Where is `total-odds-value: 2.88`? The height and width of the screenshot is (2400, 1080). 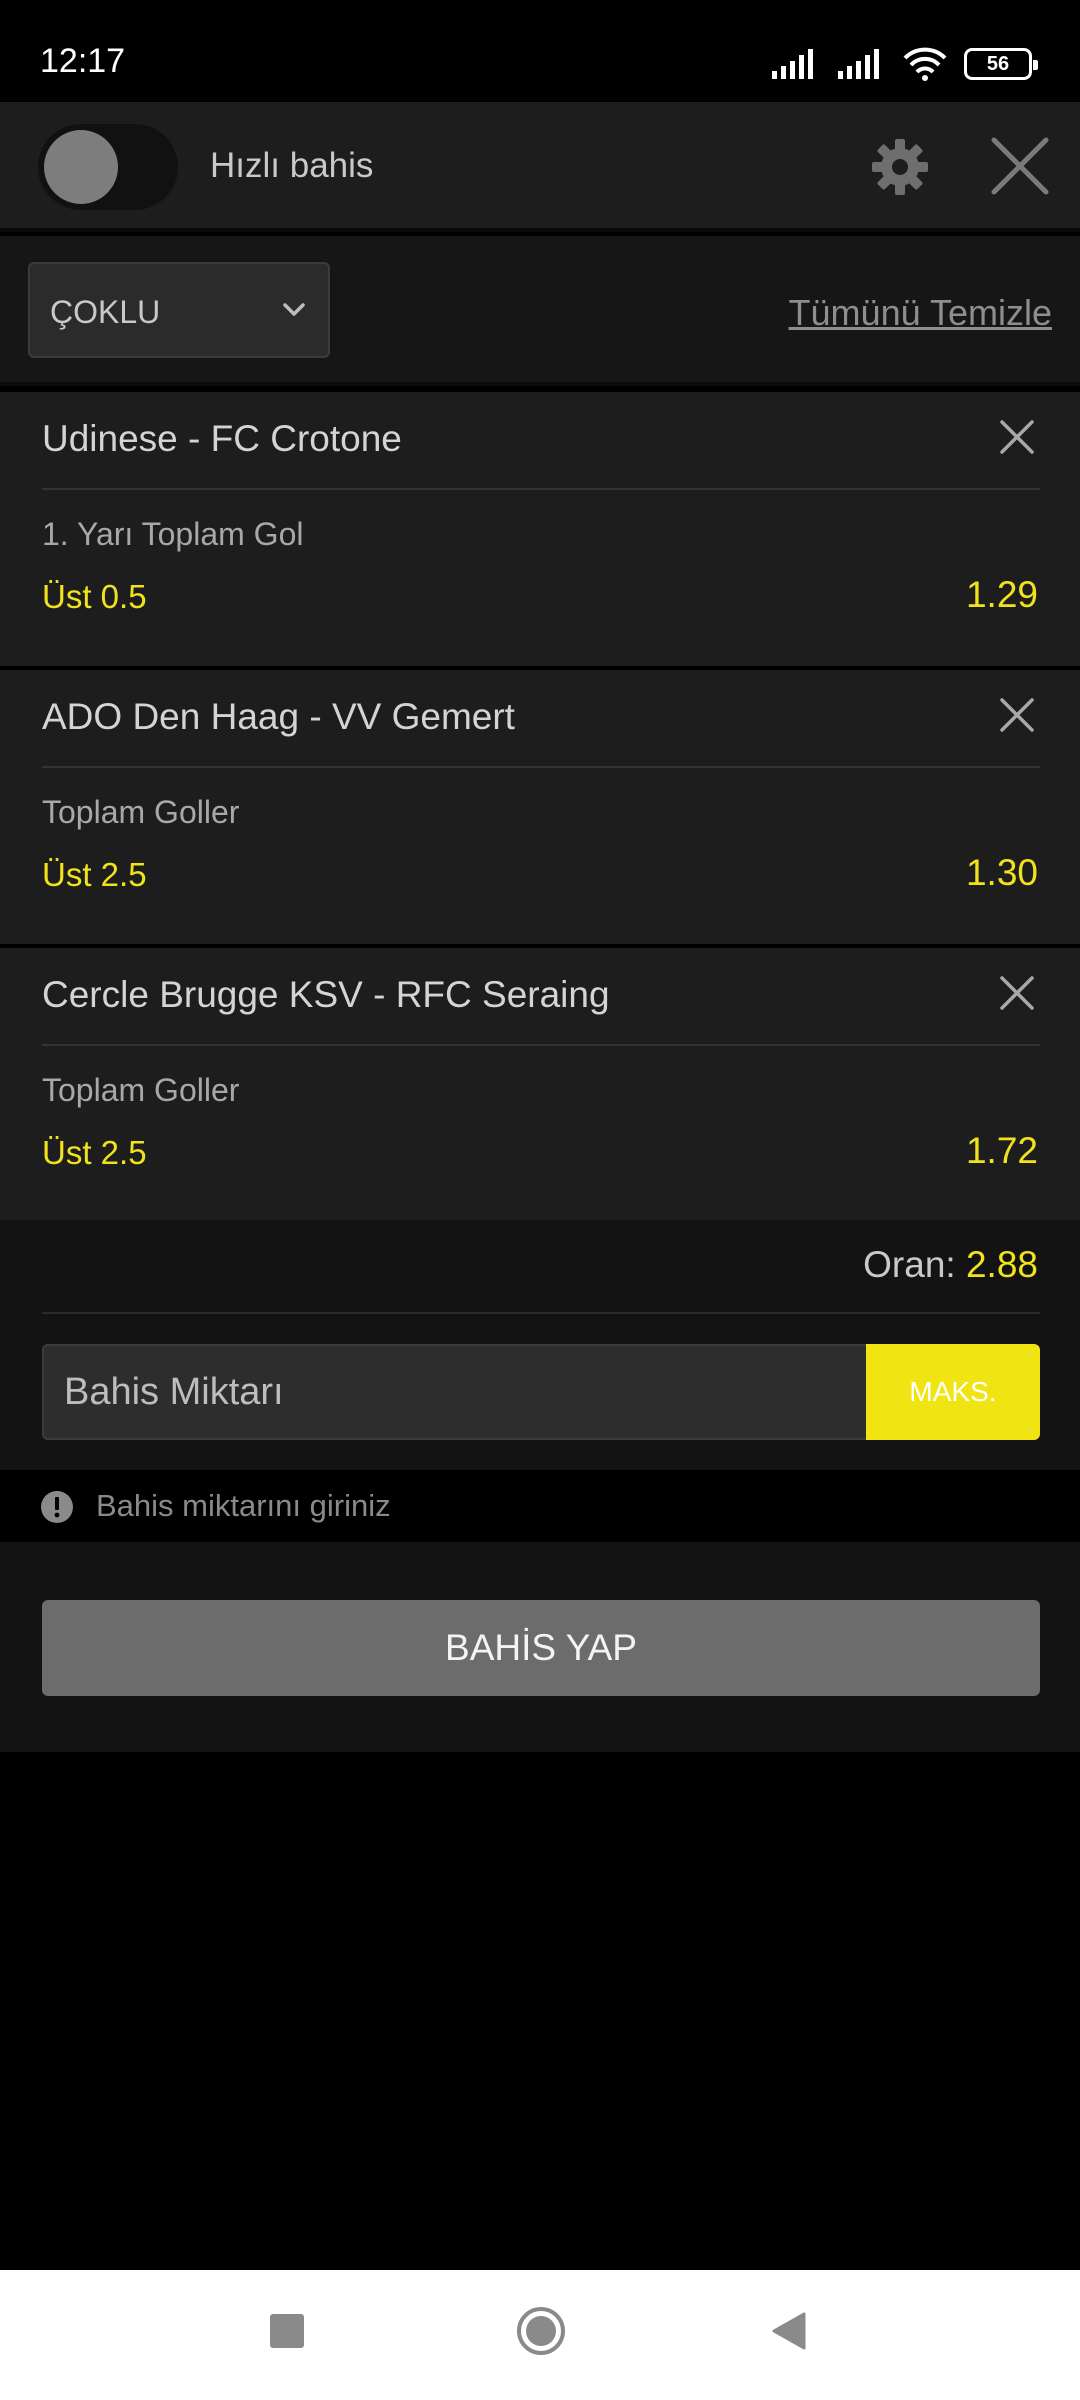 total-odds-value: 2.88 is located at coordinates (1001, 1264).